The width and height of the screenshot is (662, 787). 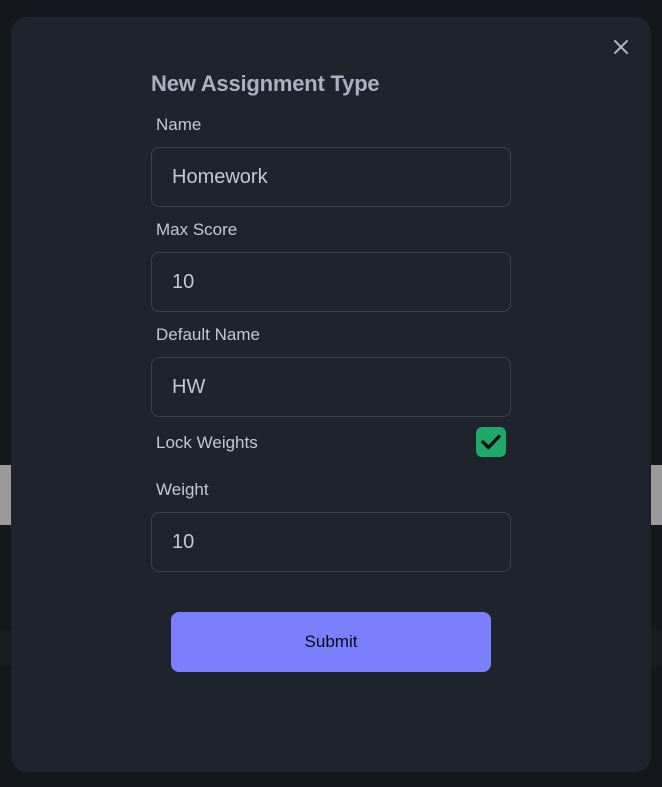 I want to click on checkmark-icon, so click(x=491, y=442).